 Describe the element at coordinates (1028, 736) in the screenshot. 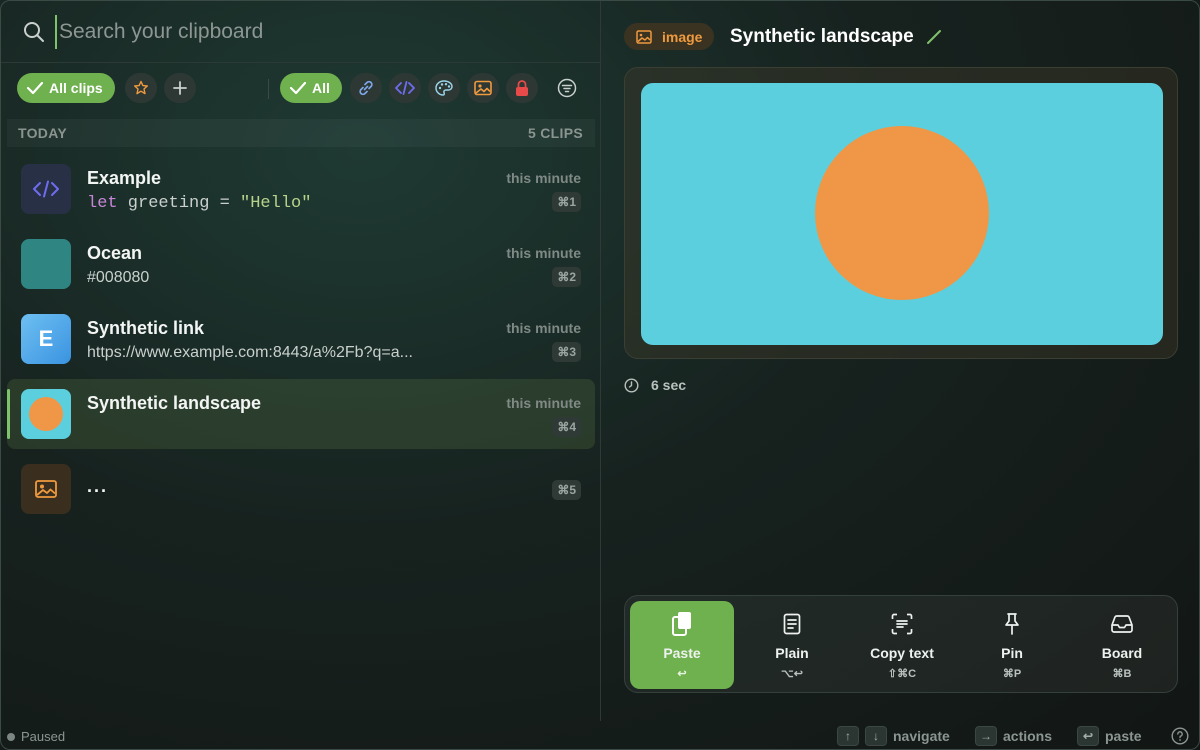

I see `actions-label: actions` at that location.